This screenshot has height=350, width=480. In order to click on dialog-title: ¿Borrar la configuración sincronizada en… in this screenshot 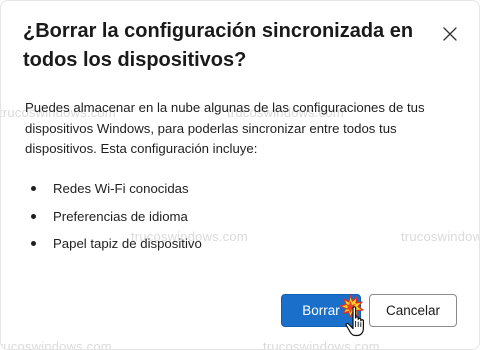, I will do `click(218, 45)`.